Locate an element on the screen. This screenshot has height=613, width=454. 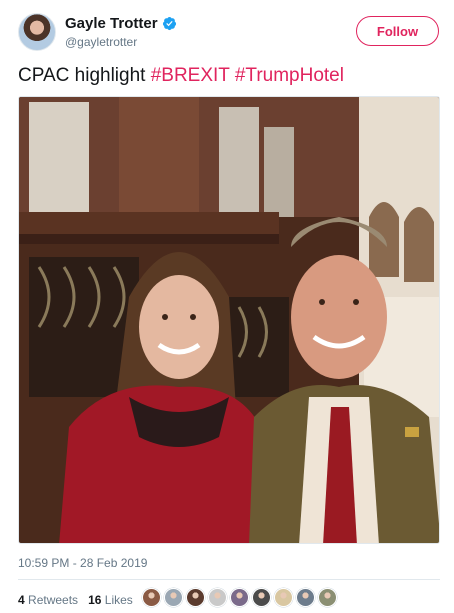
tweet-stats: 4 Retweets 16 Likes is located at coordinates (75, 600).